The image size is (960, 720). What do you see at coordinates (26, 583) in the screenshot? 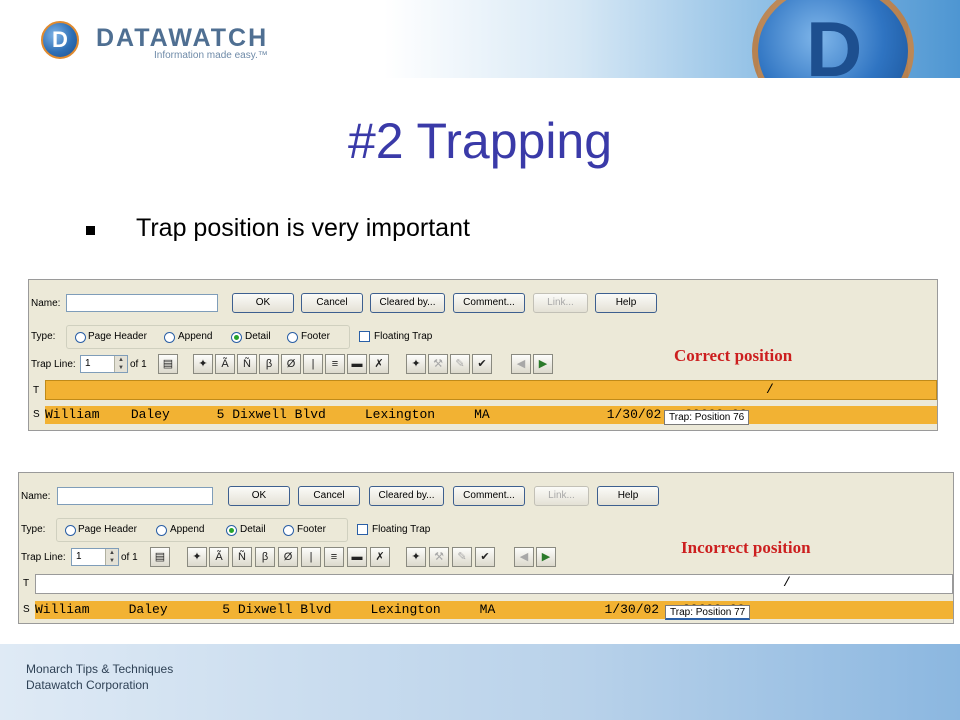
I see `ruler-label: T` at bounding box center [26, 583].